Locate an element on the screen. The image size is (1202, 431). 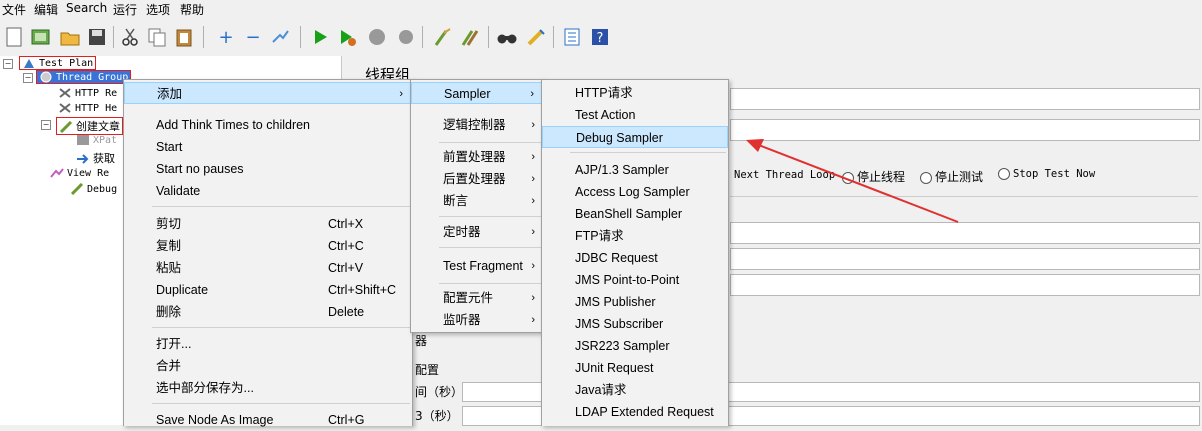
annotation-arrow is located at coordinates (852, 181).